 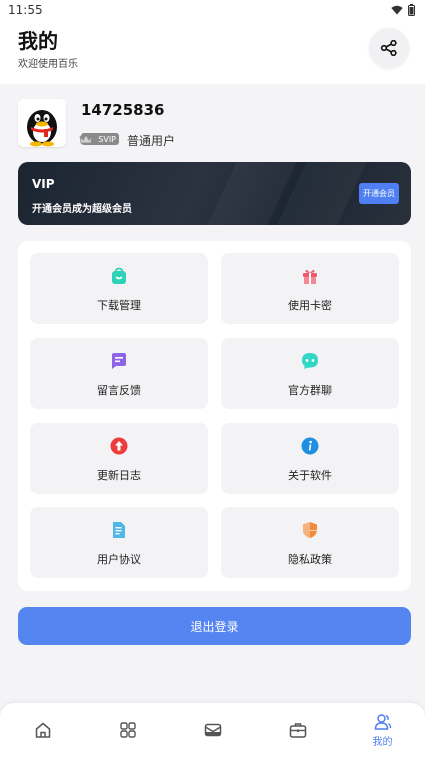 I want to click on nav-item-mine: 我的, so click(x=382, y=730).